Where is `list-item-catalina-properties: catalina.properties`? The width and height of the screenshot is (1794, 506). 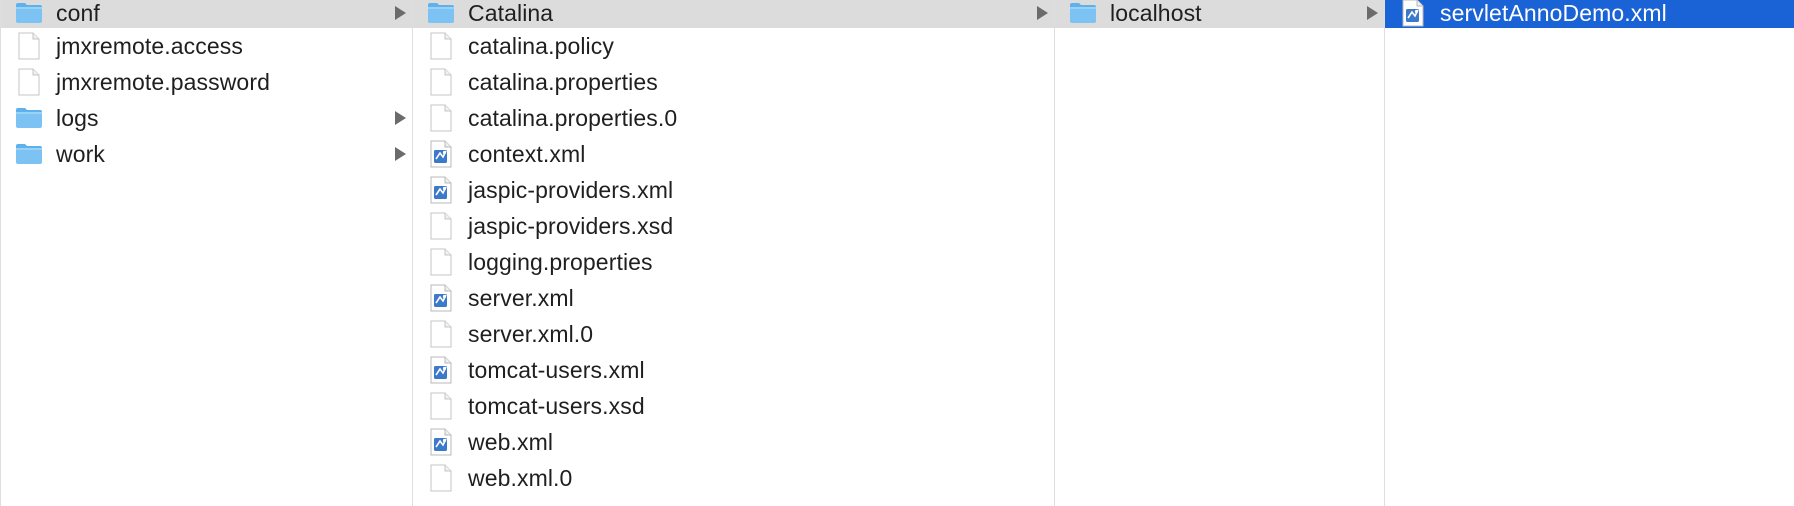 list-item-catalina-properties: catalina.properties is located at coordinates (733, 82).